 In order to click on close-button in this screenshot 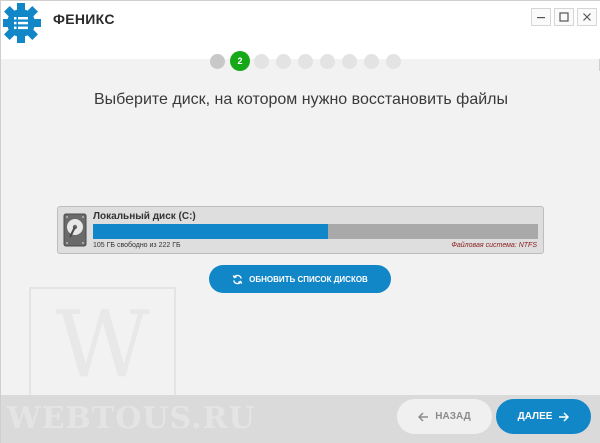, I will do `click(587, 17)`.